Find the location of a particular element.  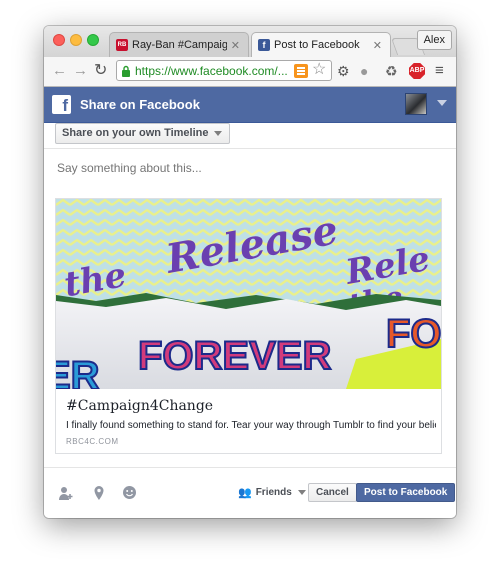

svg-text: FO is located at coordinates (413, 334).